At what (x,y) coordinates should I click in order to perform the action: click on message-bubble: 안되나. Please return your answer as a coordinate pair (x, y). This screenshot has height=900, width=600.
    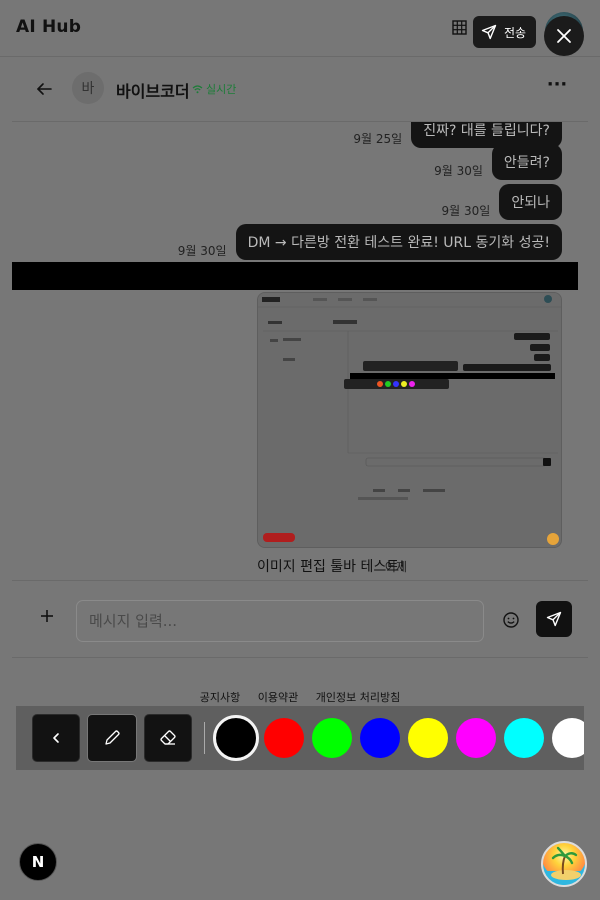
    Looking at the image, I should click on (530, 202).